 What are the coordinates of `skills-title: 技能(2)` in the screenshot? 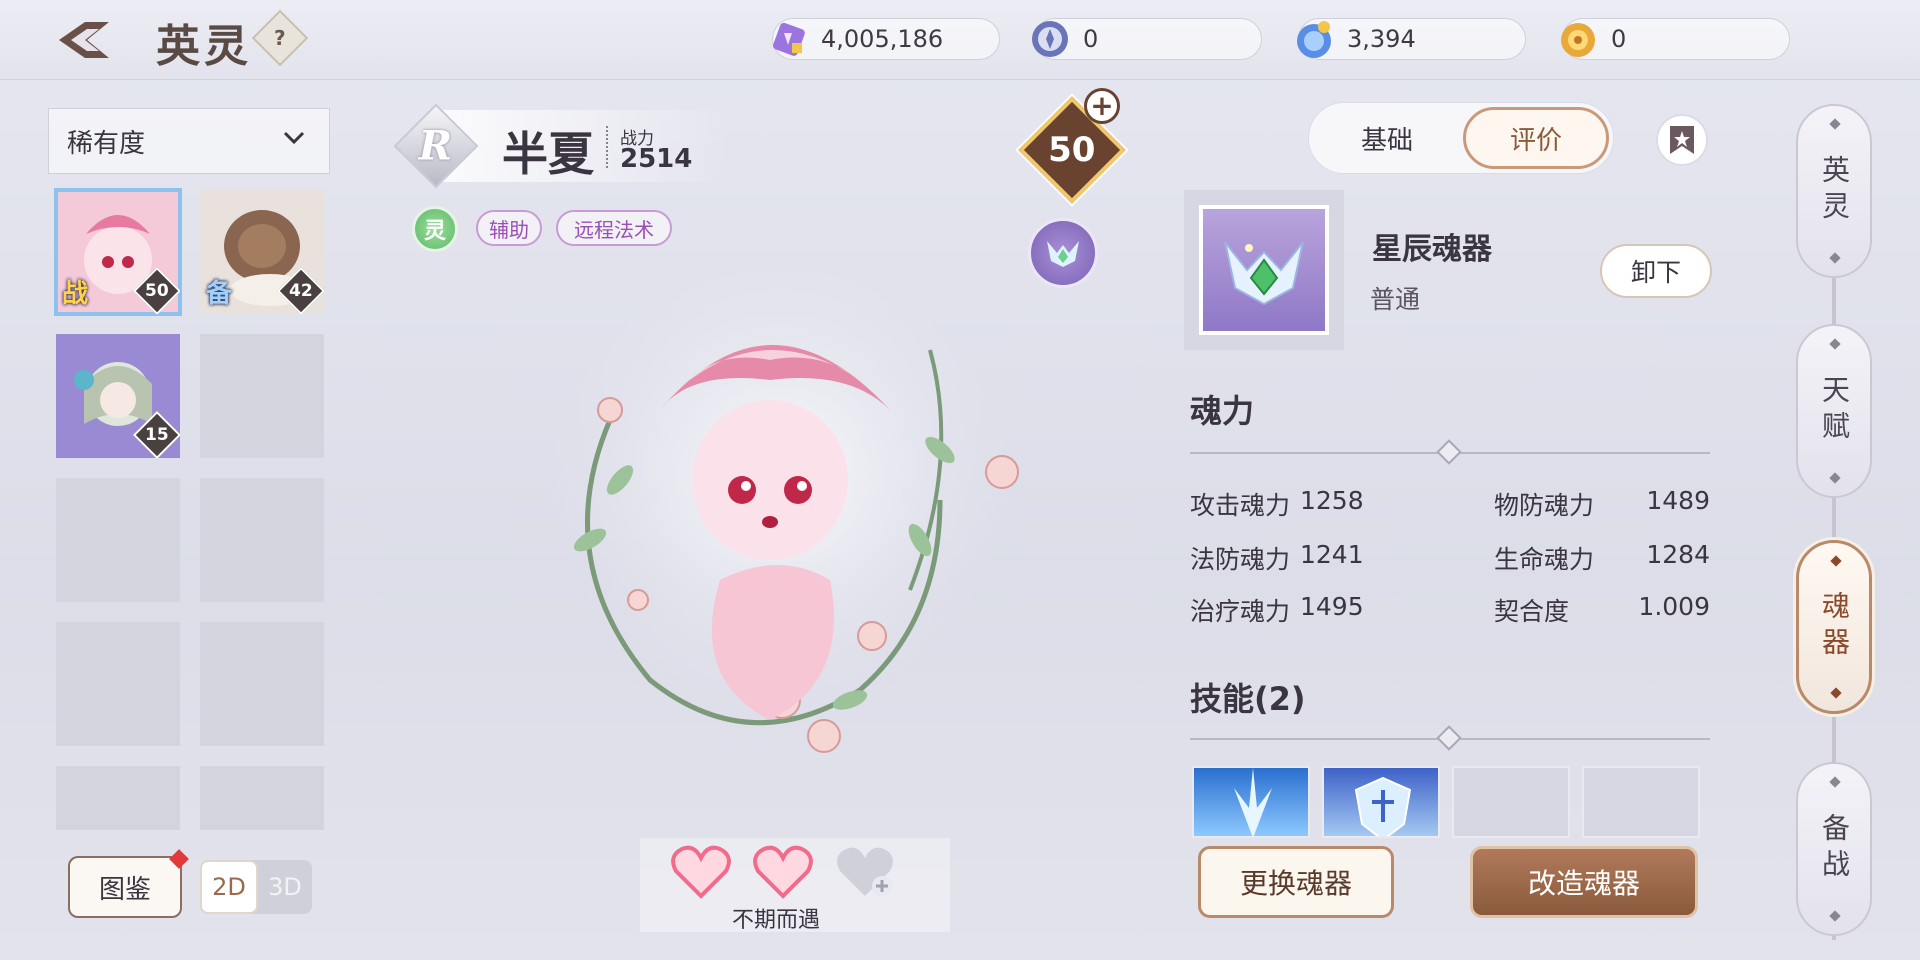 It's located at (1248, 699).